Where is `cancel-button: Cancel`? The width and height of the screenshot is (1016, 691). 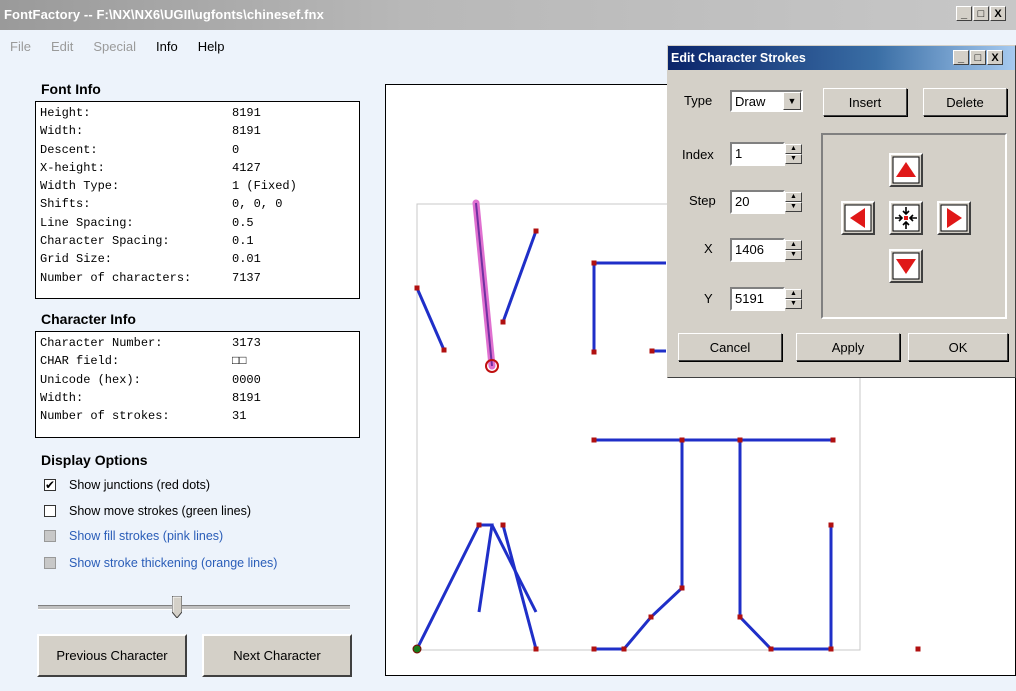
cancel-button: Cancel is located at coordinates (730, 347).